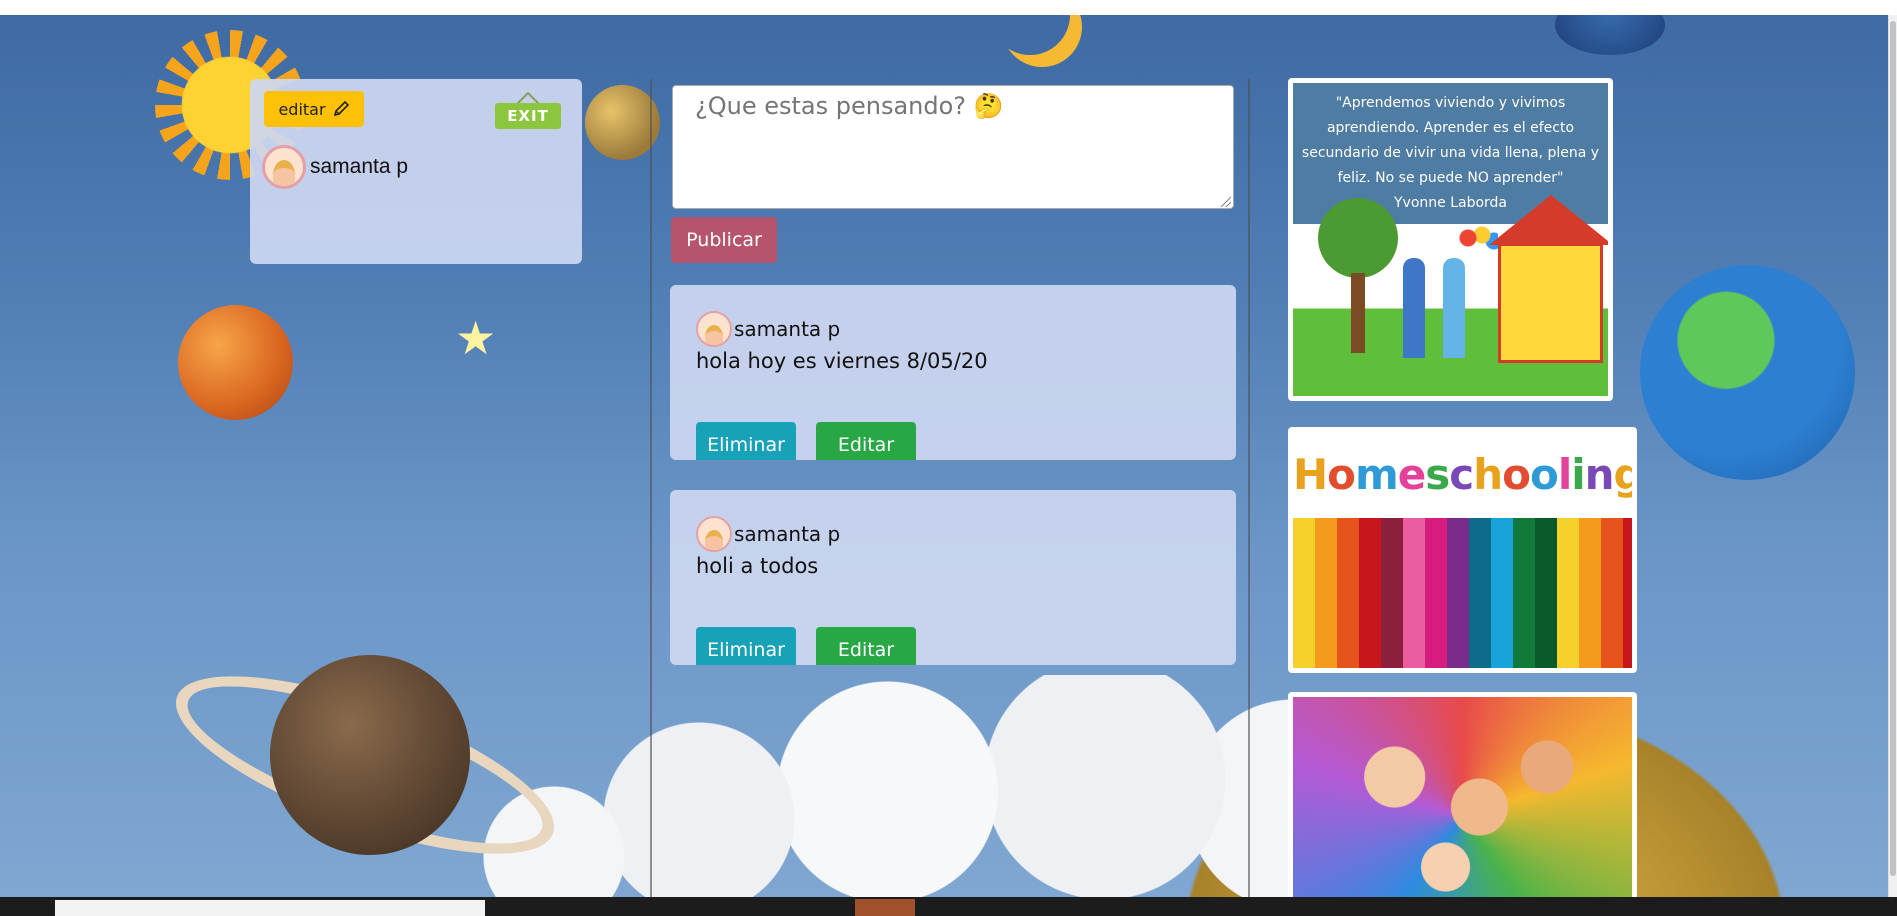 Image resolution: width=1897 pixels, height=916 pixels. I want to click on taskbar-search, so click(270, 908).